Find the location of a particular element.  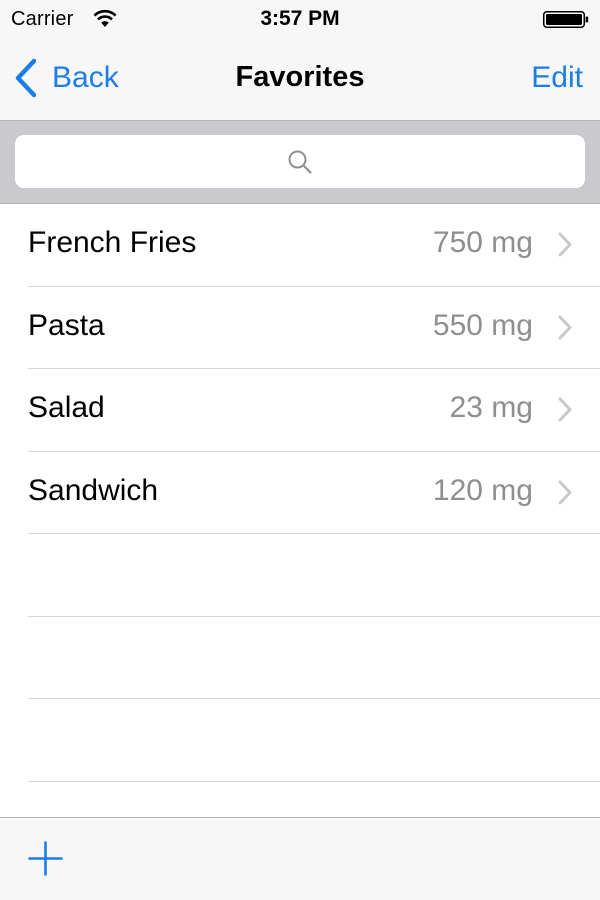

status-bar: Carrier 3:57 PM is located at coordinates (300, 20).